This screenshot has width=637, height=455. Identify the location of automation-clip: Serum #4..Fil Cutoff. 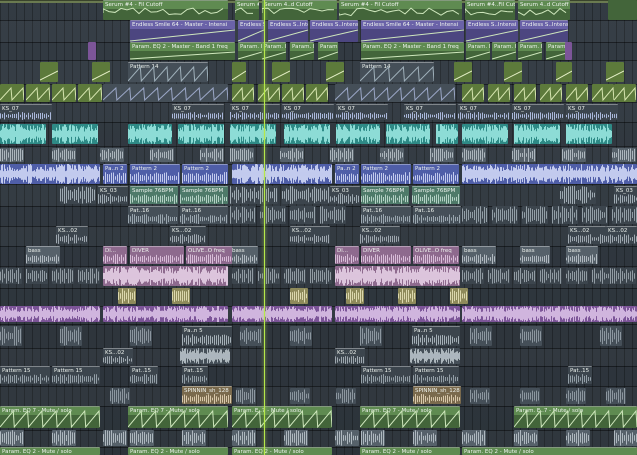
(490, 10).